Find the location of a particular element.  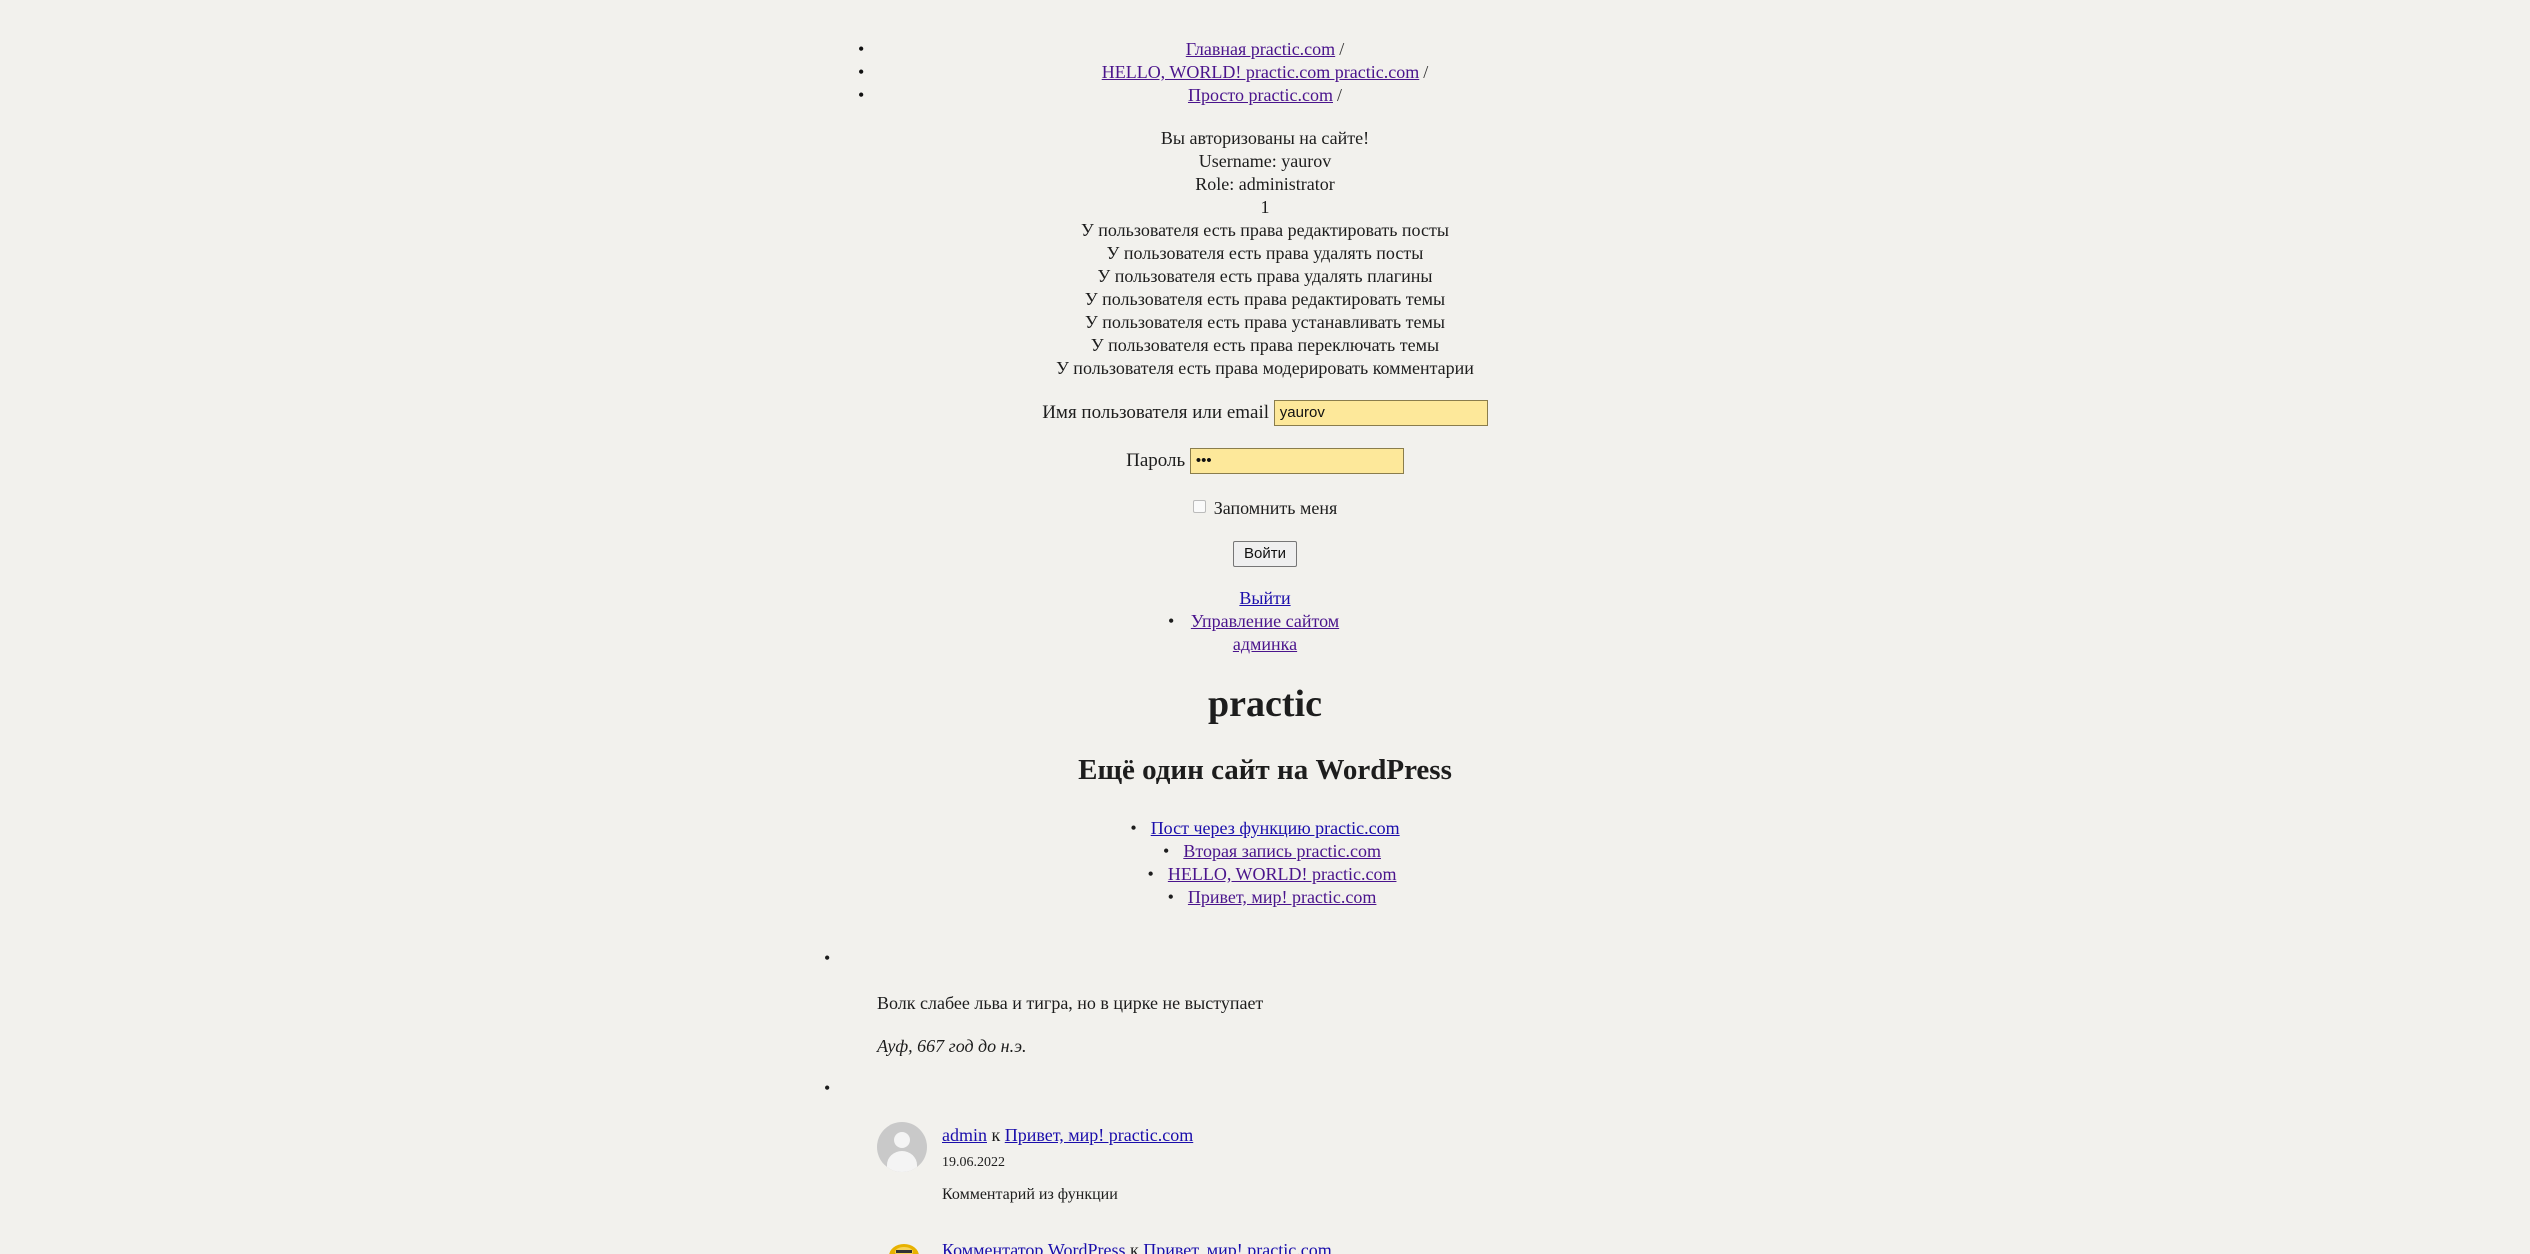

comment-author-link: Комментатор WordPress is located at coordinates (1033, 1247).